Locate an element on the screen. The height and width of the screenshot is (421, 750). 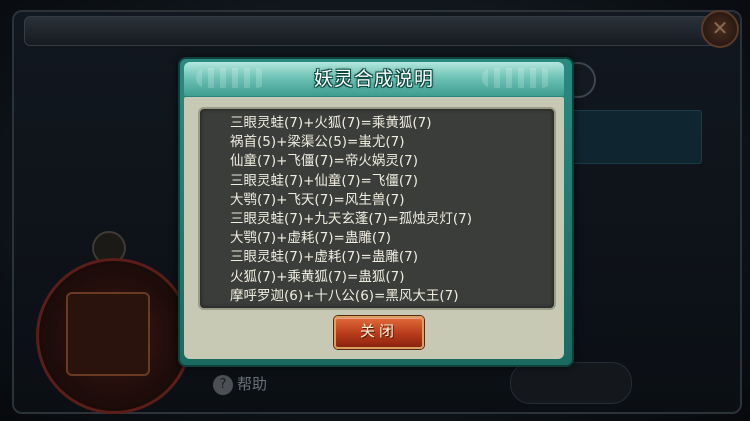
dialog-title: 妖灵合成说明 is located at coordinates (373, 79).